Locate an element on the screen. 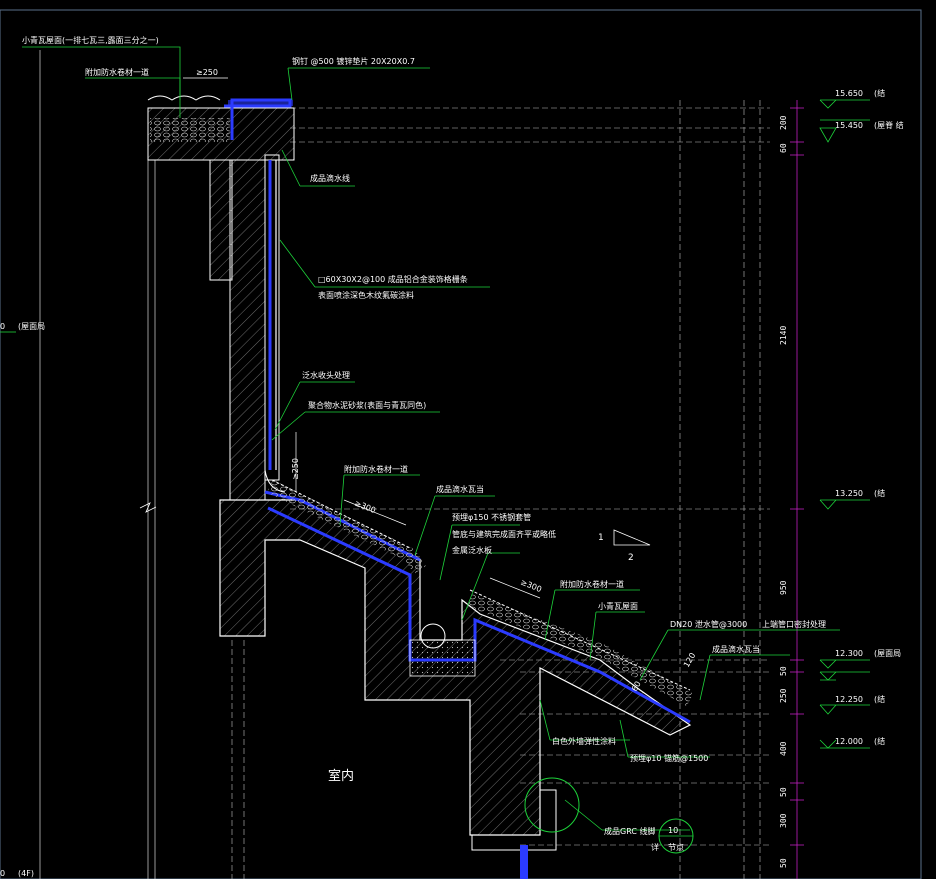 This screenshot has height=879, width=936. grc-line-label: 成品GRC 线脚 is located at coordinates (630, 831).